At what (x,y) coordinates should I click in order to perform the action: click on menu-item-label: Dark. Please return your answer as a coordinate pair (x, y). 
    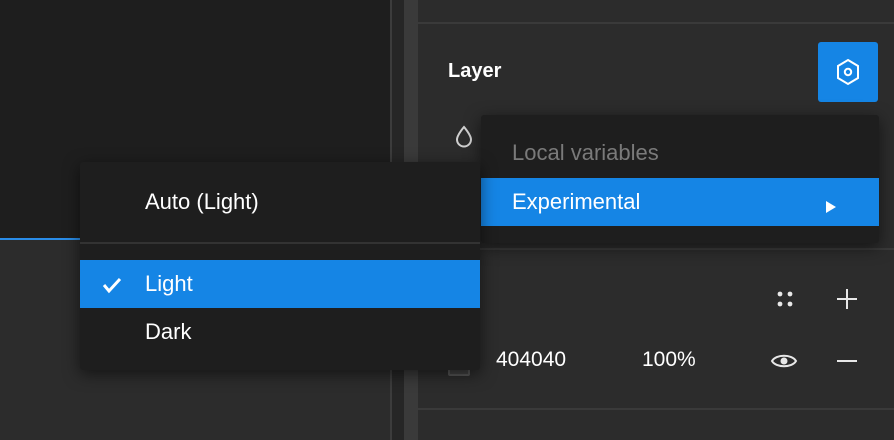
    Looking at the image, I should click on (168, 331).